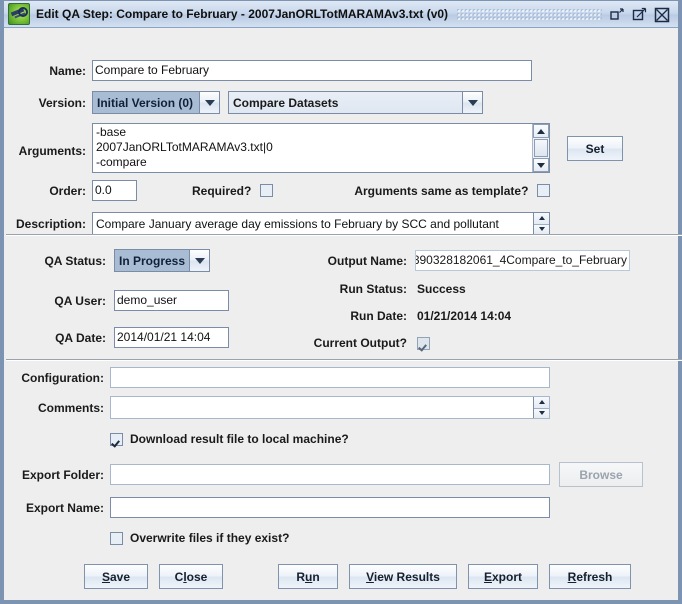  I want to click on qa-user-row: QA User: demo_user, so click(127, 300).